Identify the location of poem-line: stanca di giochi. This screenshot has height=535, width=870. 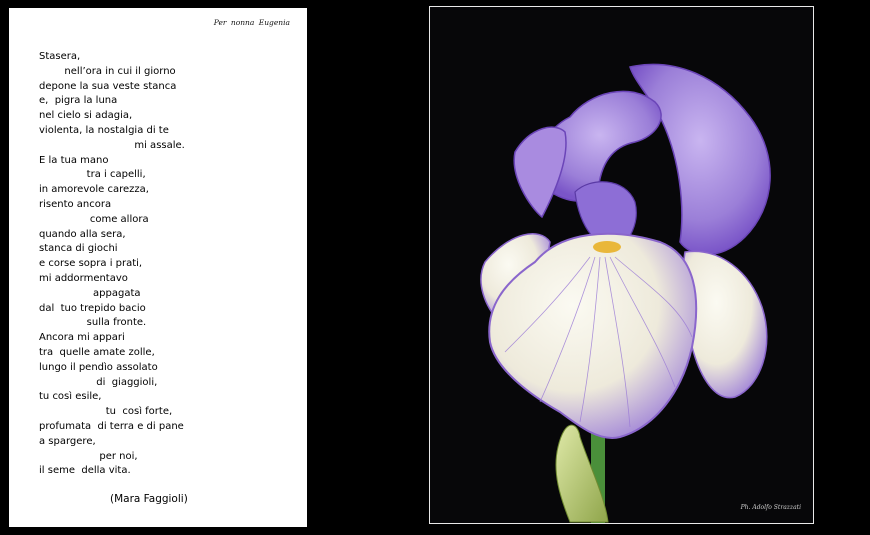
(78, 249).